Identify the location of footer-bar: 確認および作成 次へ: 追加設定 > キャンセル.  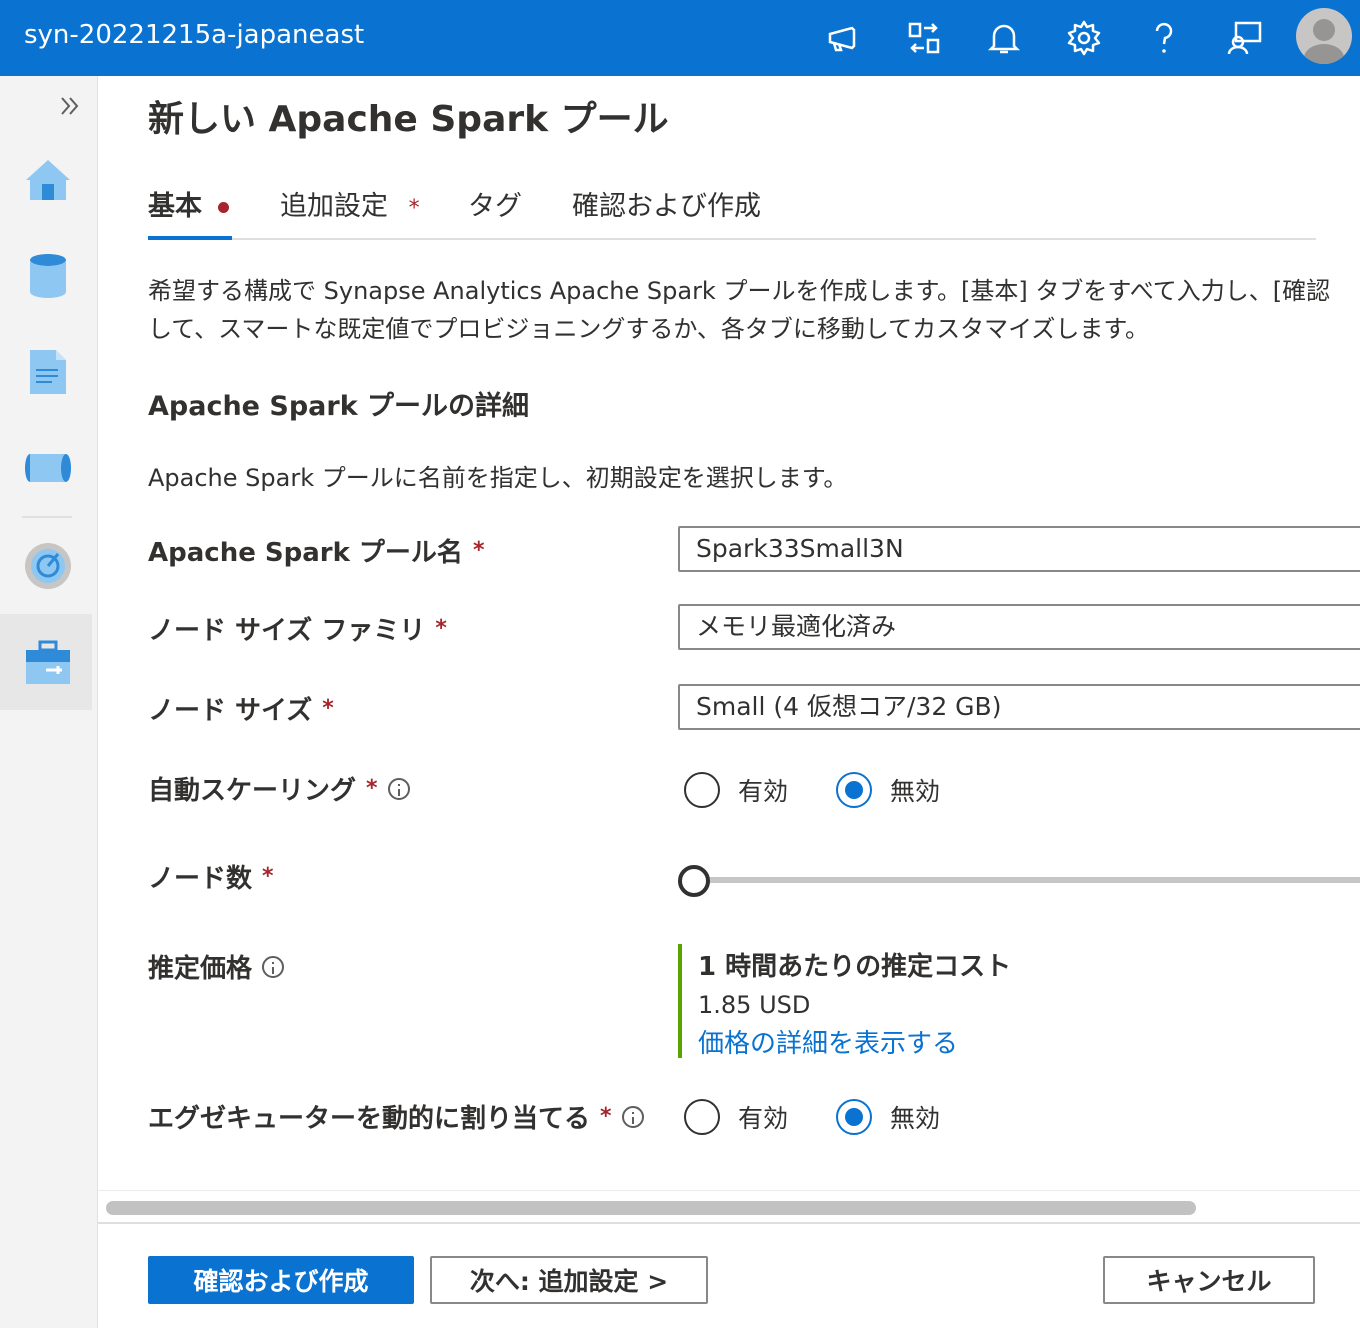
(729, 1275).